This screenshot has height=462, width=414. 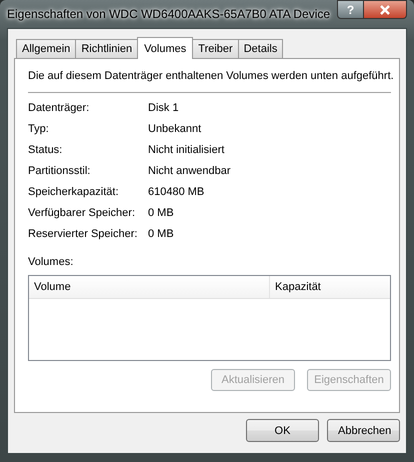 I want to click on close-button, so click(x=385, y=9).